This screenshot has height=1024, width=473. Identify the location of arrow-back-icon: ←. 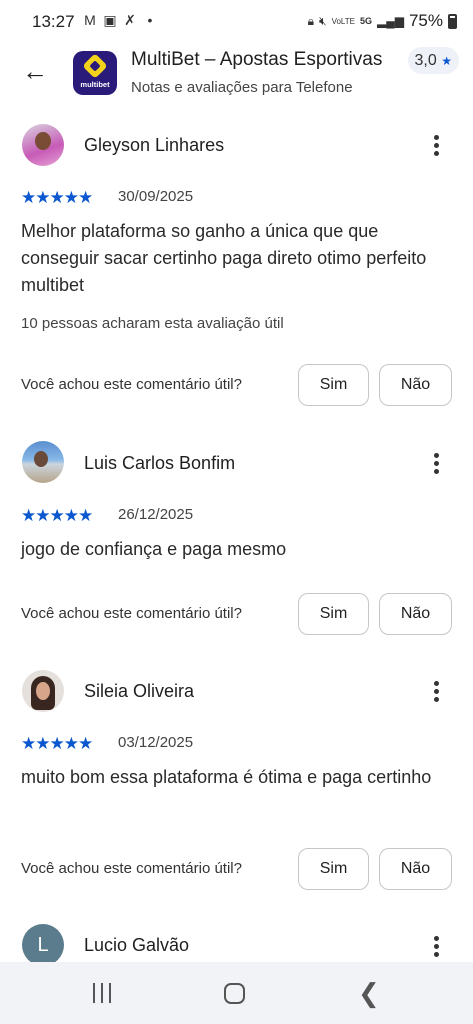
(38, 72).